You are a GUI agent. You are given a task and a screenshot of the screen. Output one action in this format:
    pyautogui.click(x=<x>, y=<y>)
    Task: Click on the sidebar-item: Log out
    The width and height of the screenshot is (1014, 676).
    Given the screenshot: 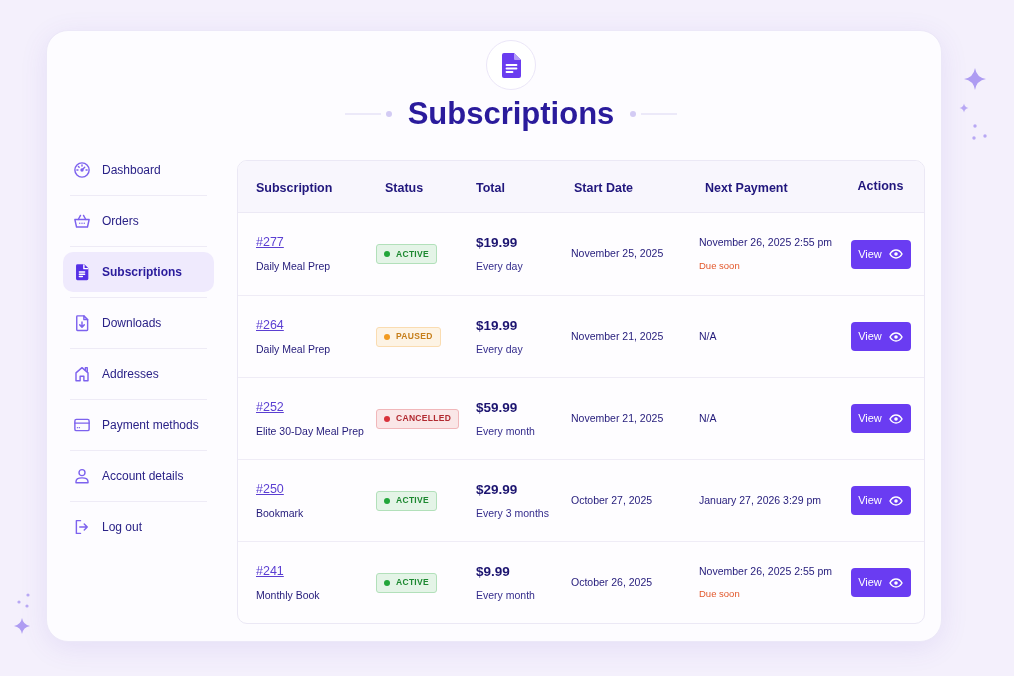 What is the action you would take?
    pyautogui.click(x=138, y=527)
    